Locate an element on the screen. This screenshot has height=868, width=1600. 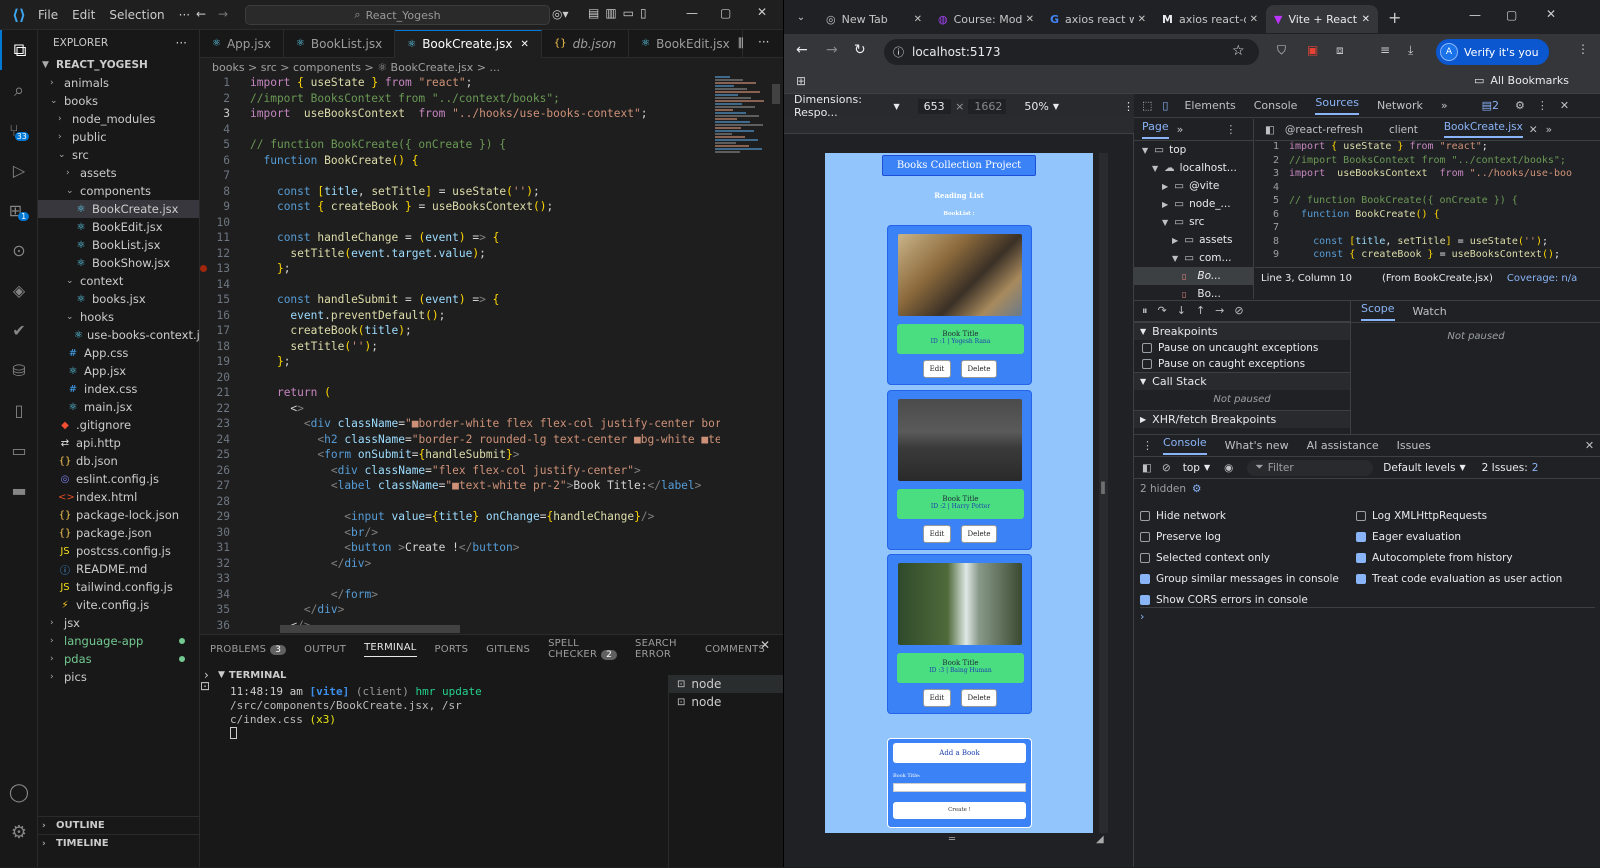
file-tab: @react-refresh is located at coordinates (1324, 130).